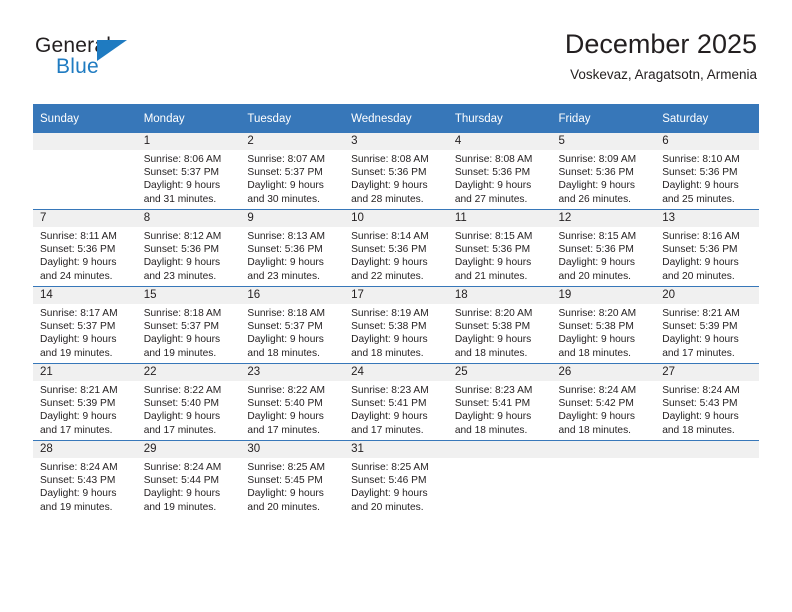 The height and width of the screenshot is (612, 792). I want to click on day-number: 18, so click(499, 295).